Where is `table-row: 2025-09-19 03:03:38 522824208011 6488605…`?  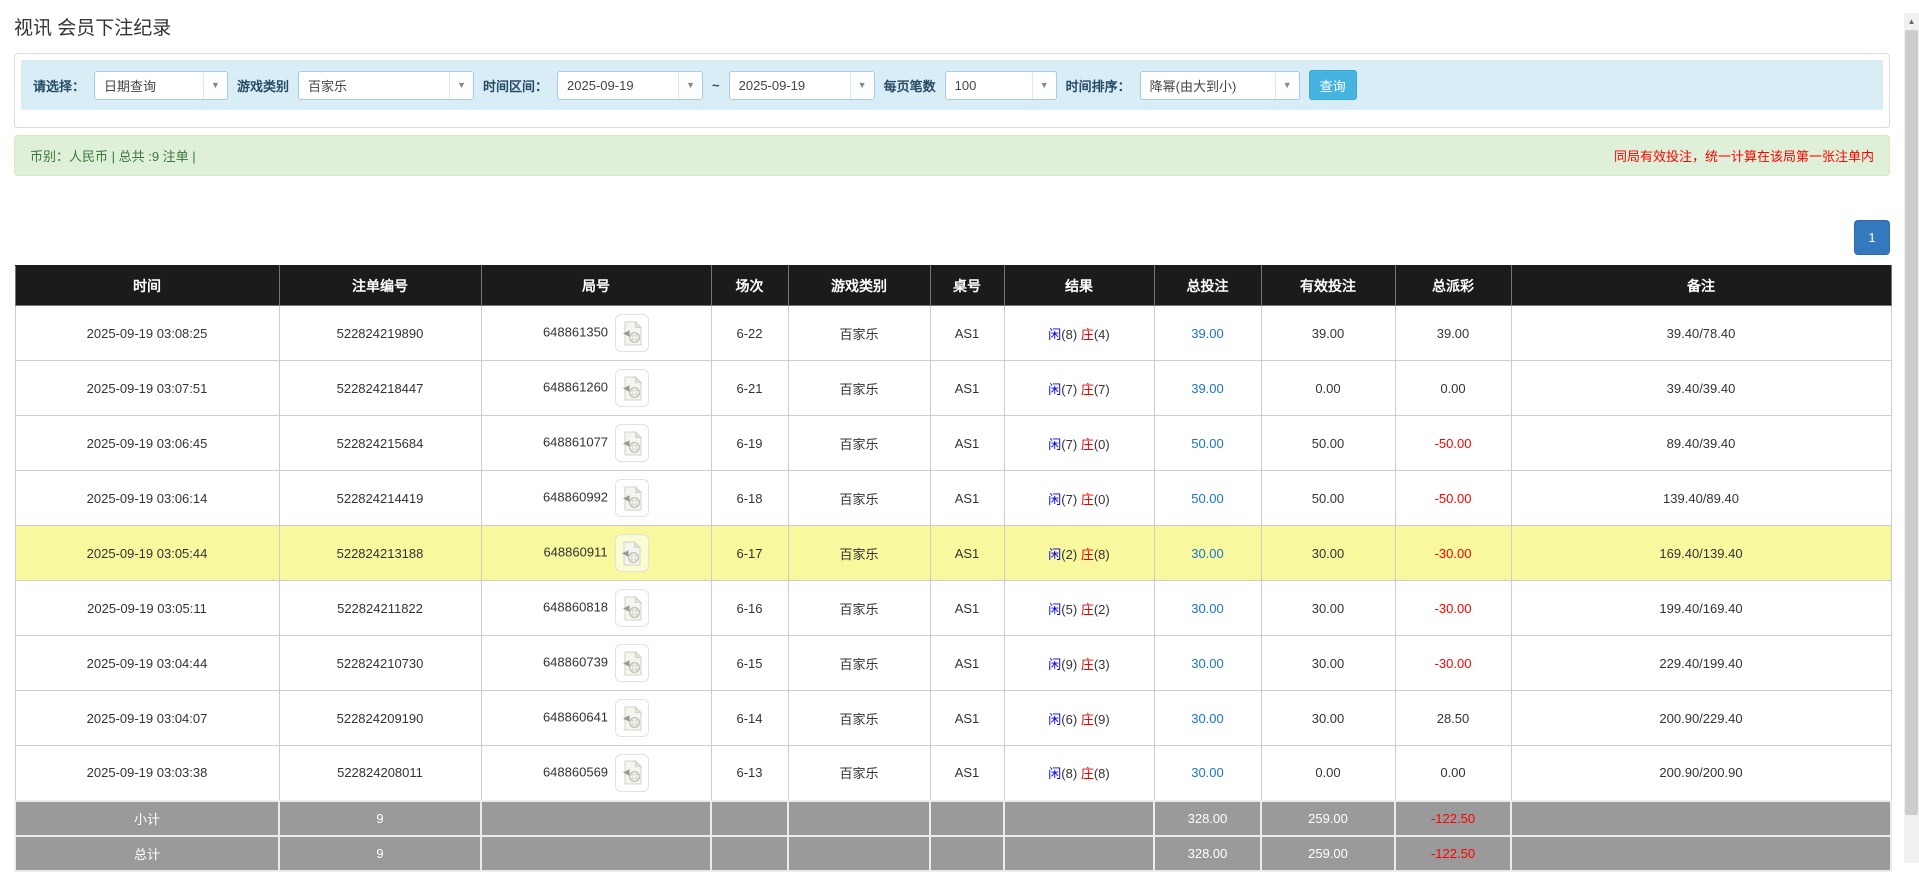
table-row: 2025-09-19 03:03:38 522824208011 6488605… is located at coordinates (953, 773).